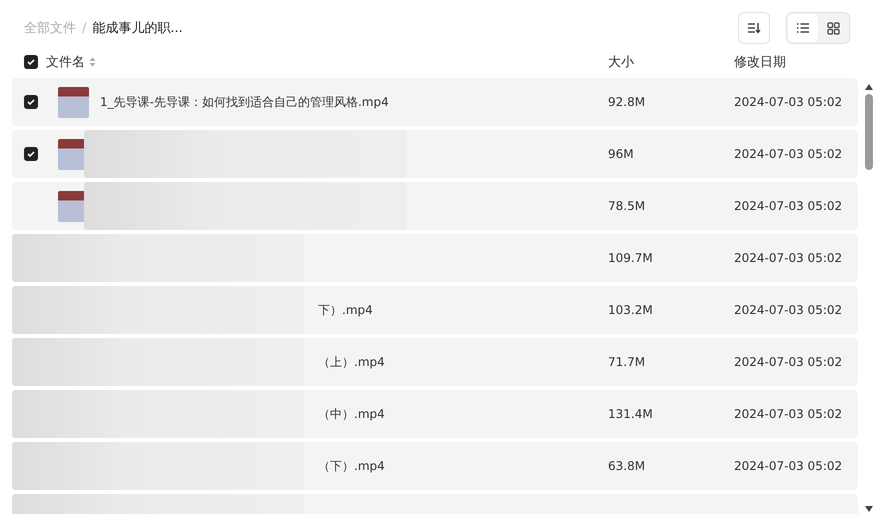 The width and height of the screenshot is (874, 514). I want to click on file-row: 下）.mp4 103.2M 2024-07-03 05:02, so click(435, 310).